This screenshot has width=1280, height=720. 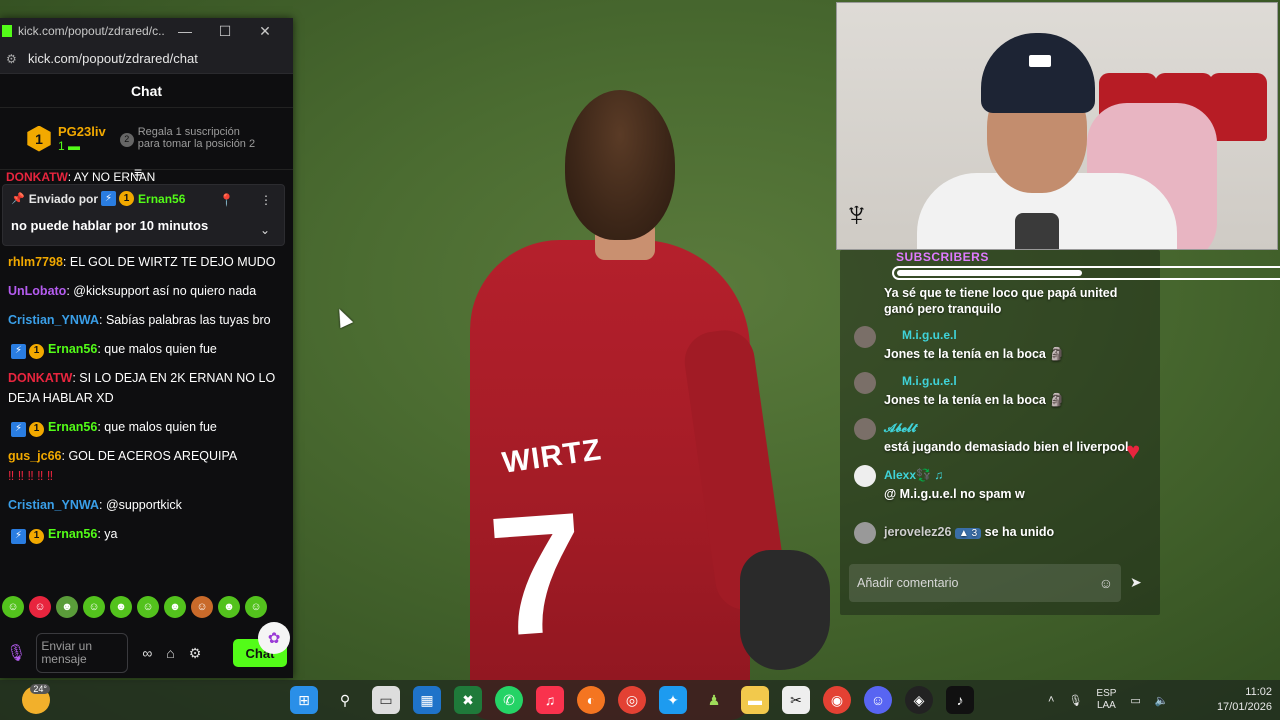 I want to click on emote-bar: ☺ ☺ ☻ ☺ ☻ ☺ ☻ ☺ ☻ ☺, so click(x=134, y=607).